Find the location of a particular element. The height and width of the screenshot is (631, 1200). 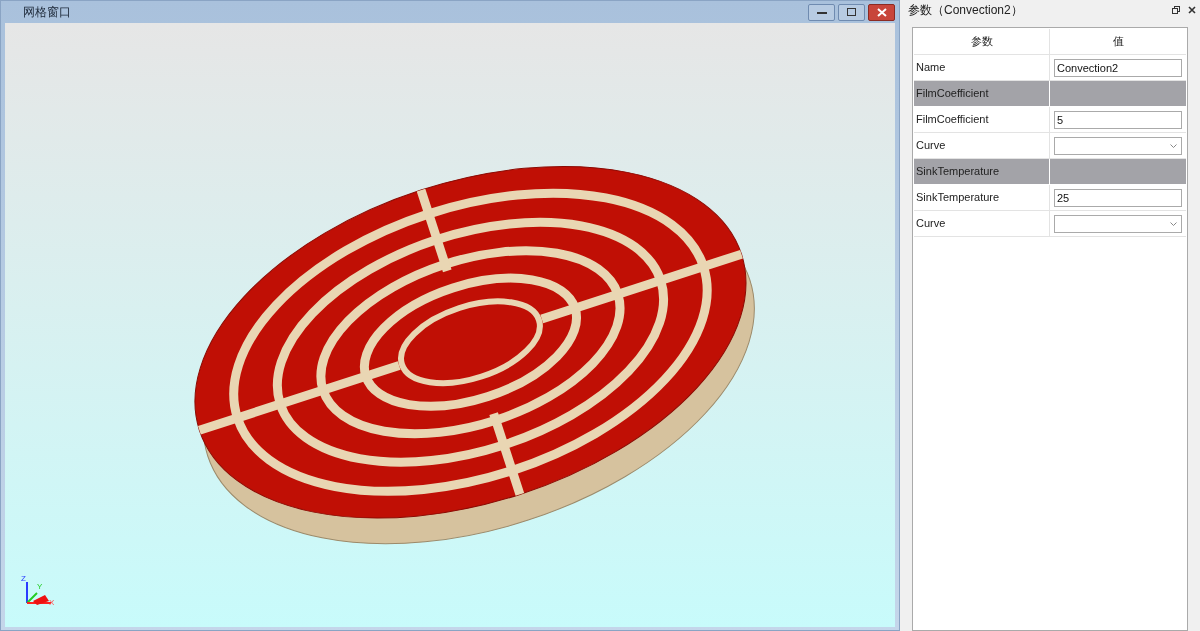

maximize-icon is located at coordinates (851, 12).